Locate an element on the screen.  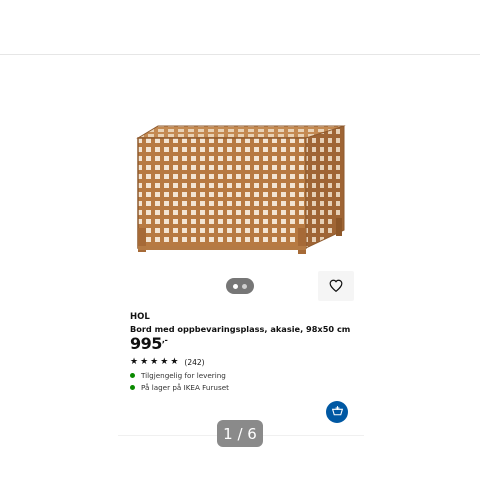
product-image is located at coordinates (240, 189).